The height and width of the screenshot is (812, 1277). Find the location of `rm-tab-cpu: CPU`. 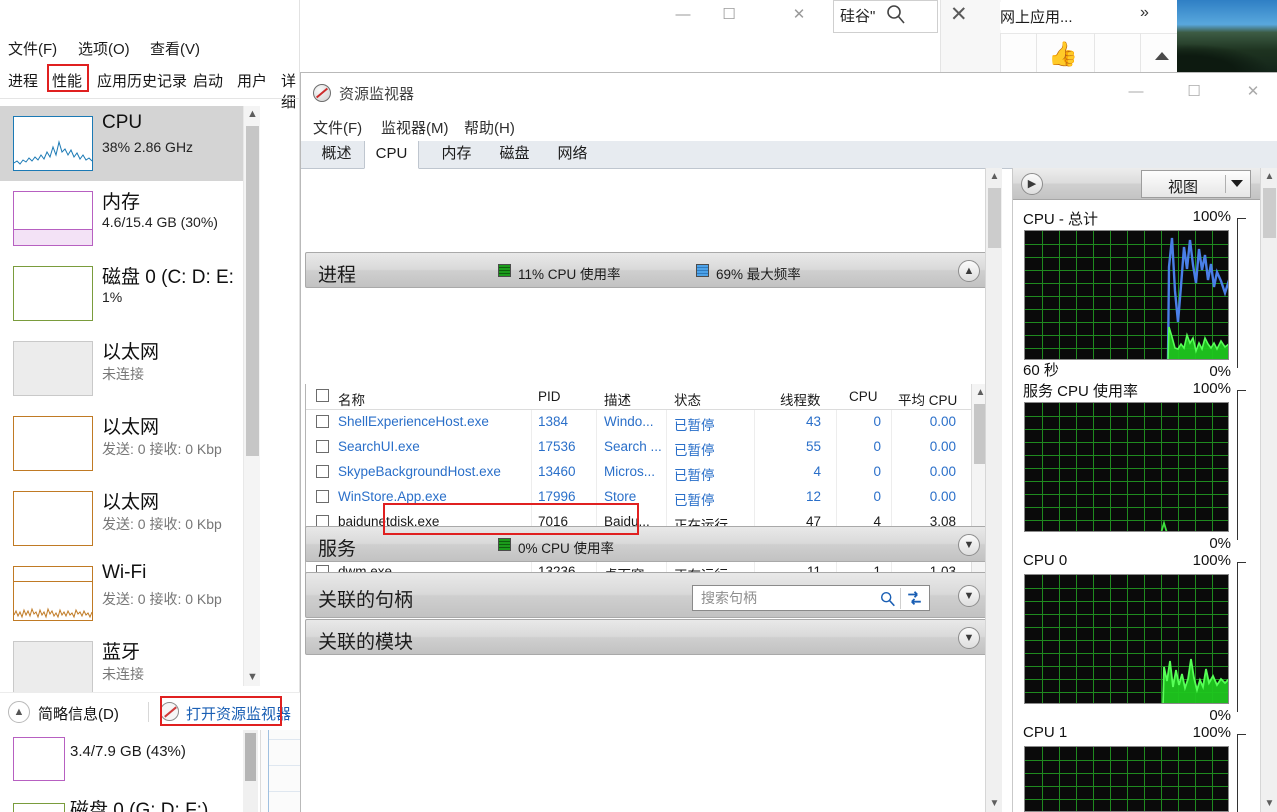

rm-tab-cpu: CPU is located at coordinates (391, 155).